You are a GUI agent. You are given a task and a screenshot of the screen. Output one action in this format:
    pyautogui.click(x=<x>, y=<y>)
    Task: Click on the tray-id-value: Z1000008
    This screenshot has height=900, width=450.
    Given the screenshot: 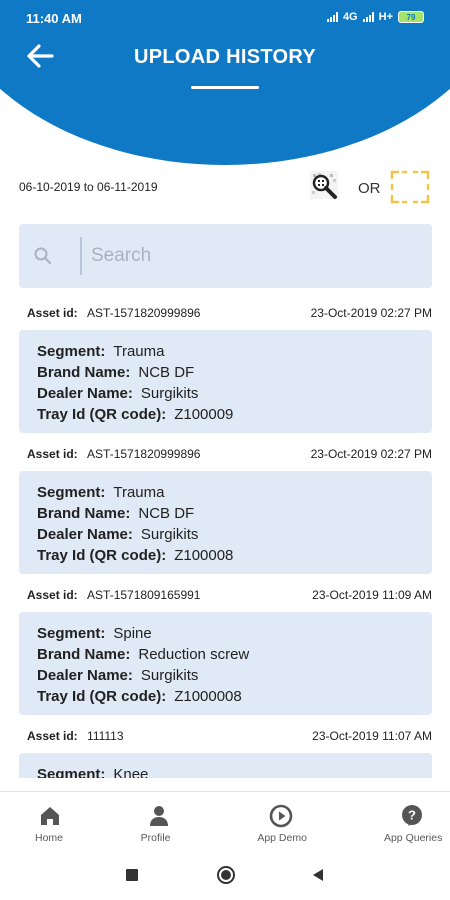 What is the action you would take?
    pyautogui.click(x=208, y=696)
    